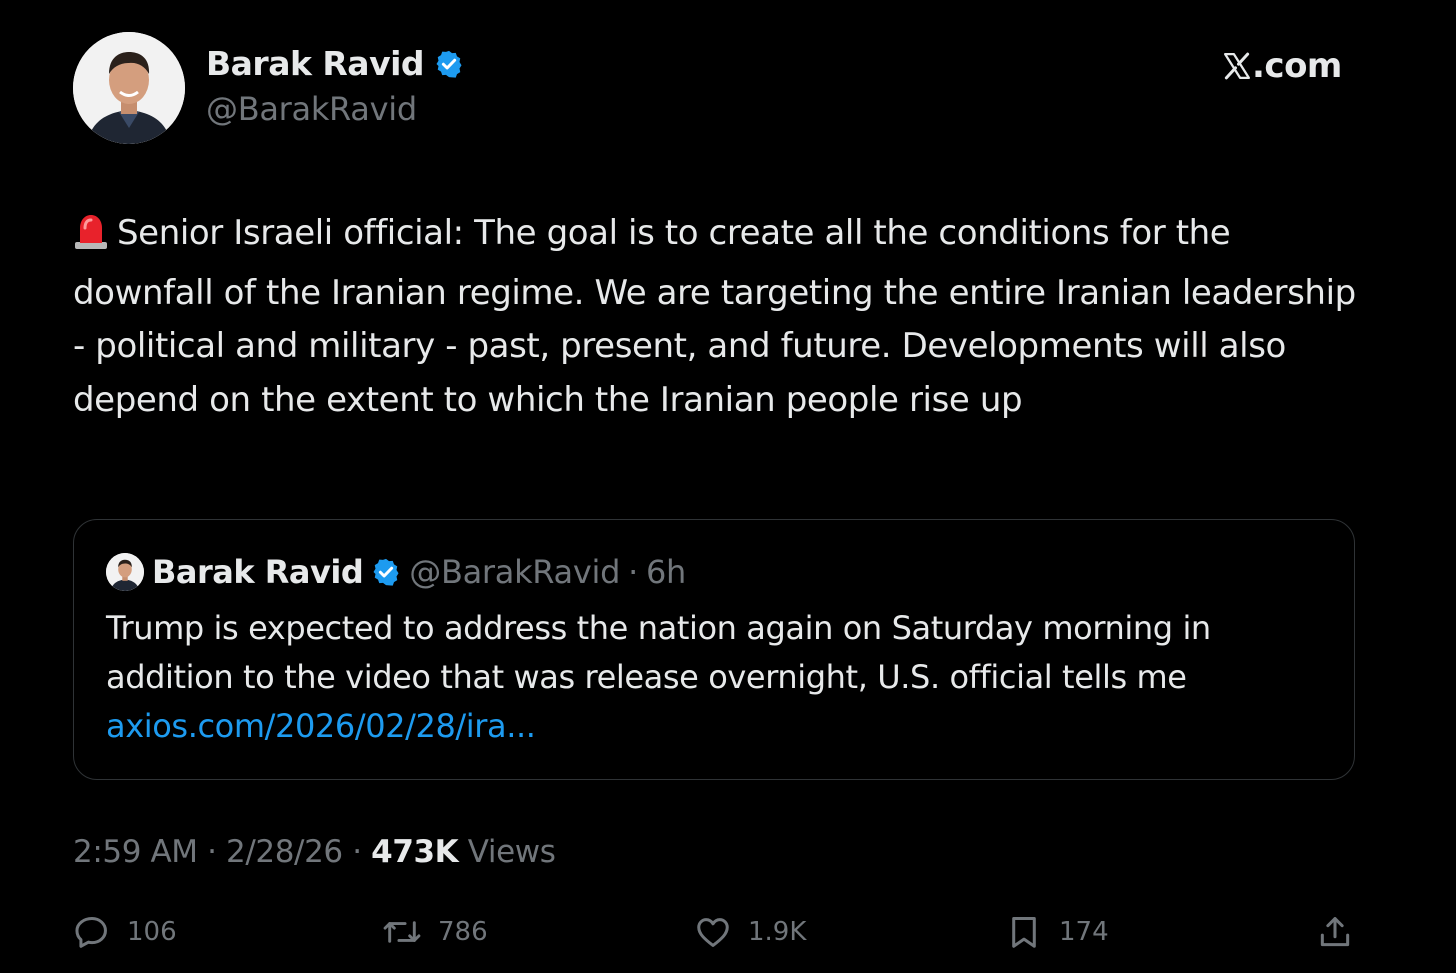 This screenshot has height=973, width=1456. I want to click on like-count: 1.9K, so click(777, 932).